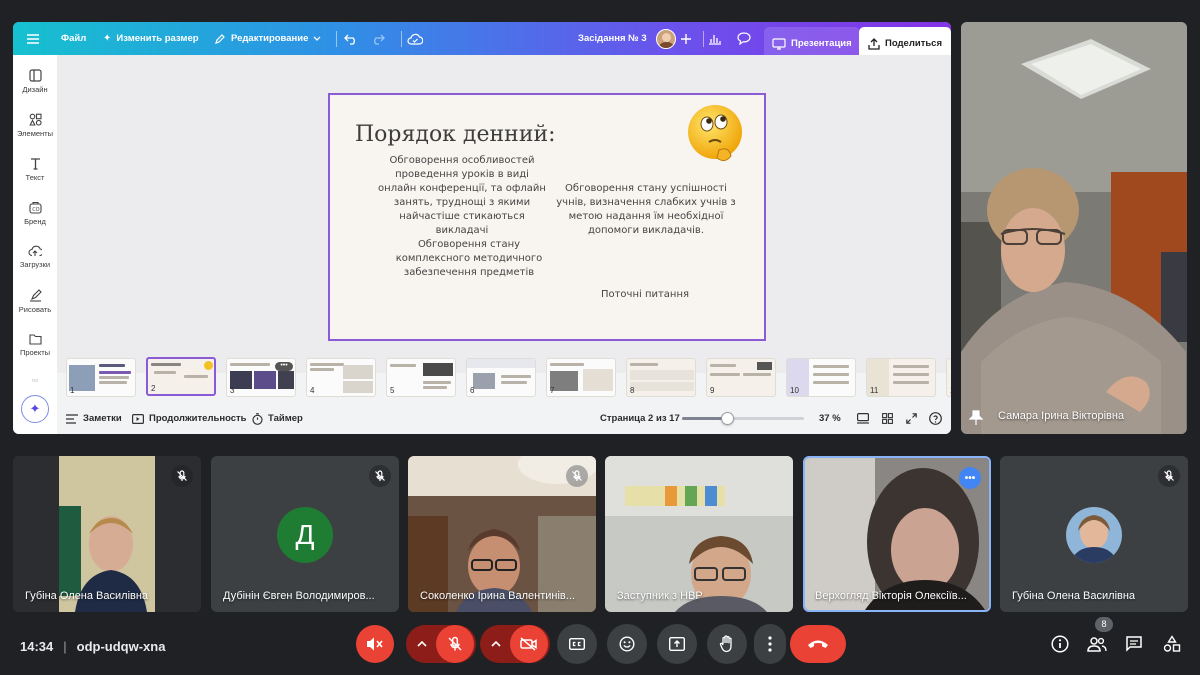 The width and height of the screenshot is (1200, 675). I want to click on grid-view-button, so click(887, 418).